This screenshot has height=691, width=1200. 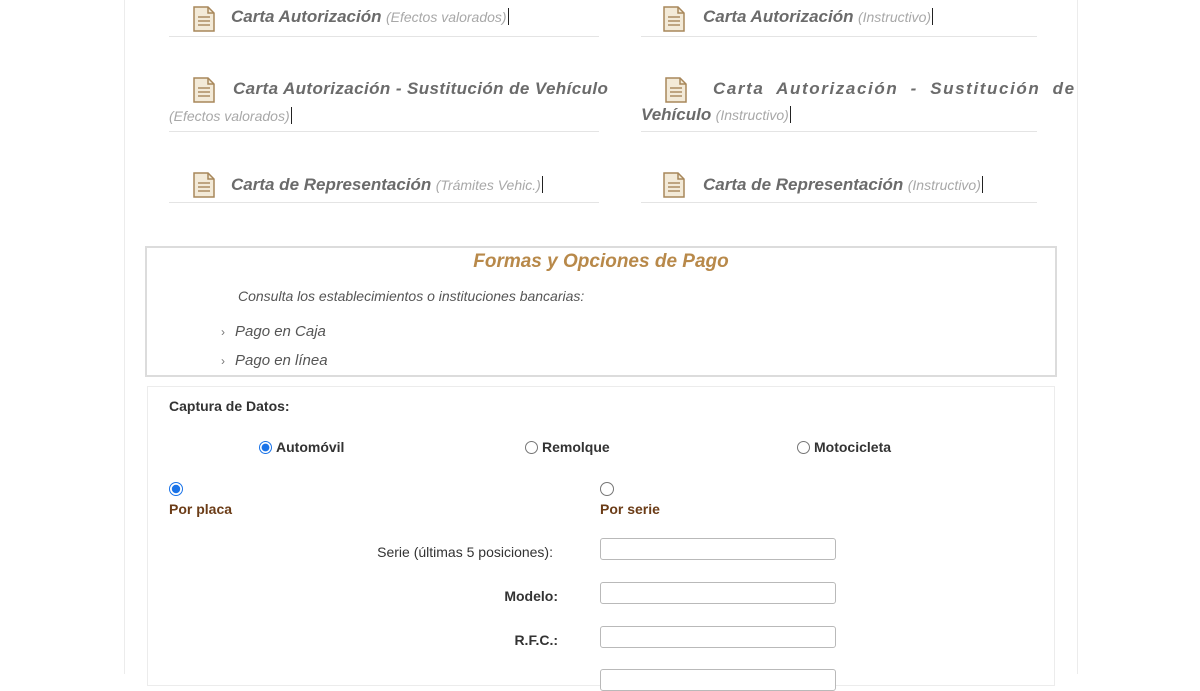 What do you see at coordinates (310, 447) in the screenshot?
I see `vehicle-type-label: Automóvil` at bounding box center [310, 447].